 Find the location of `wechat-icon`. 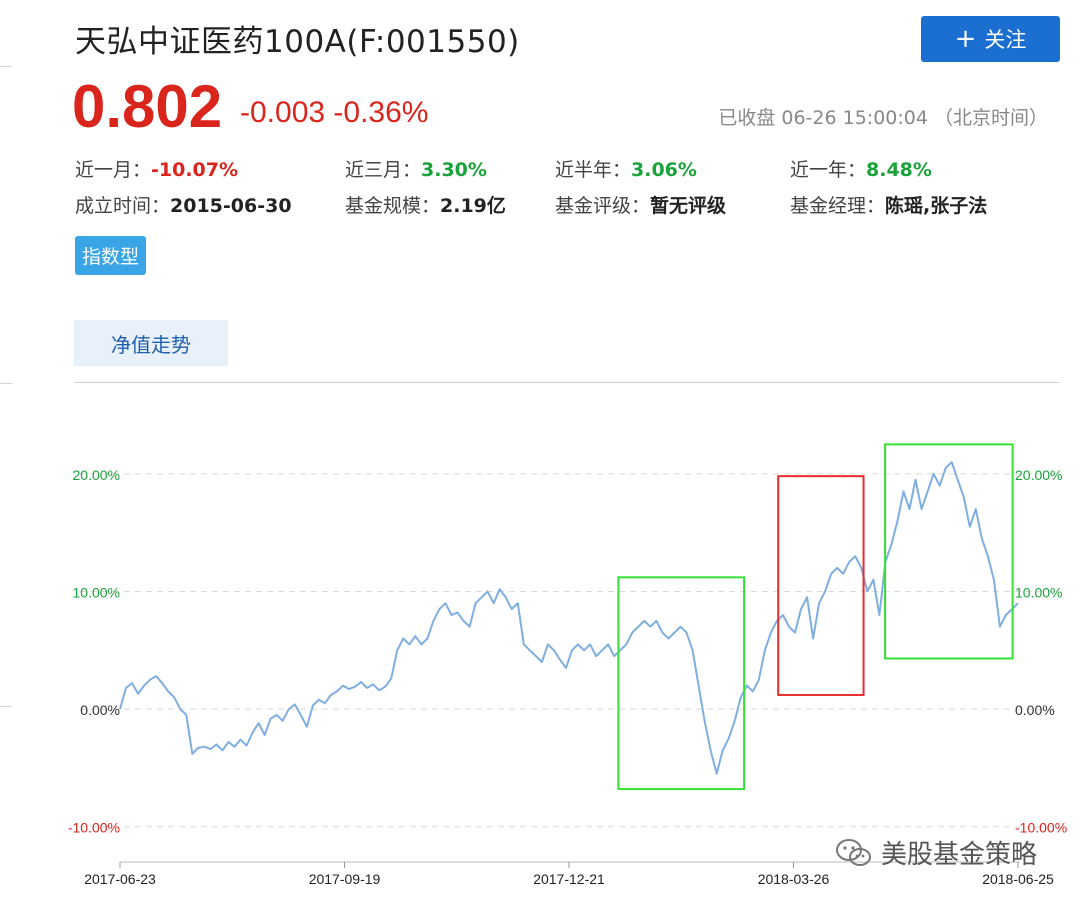

wechat-icon is located at coordinates (853, 852).